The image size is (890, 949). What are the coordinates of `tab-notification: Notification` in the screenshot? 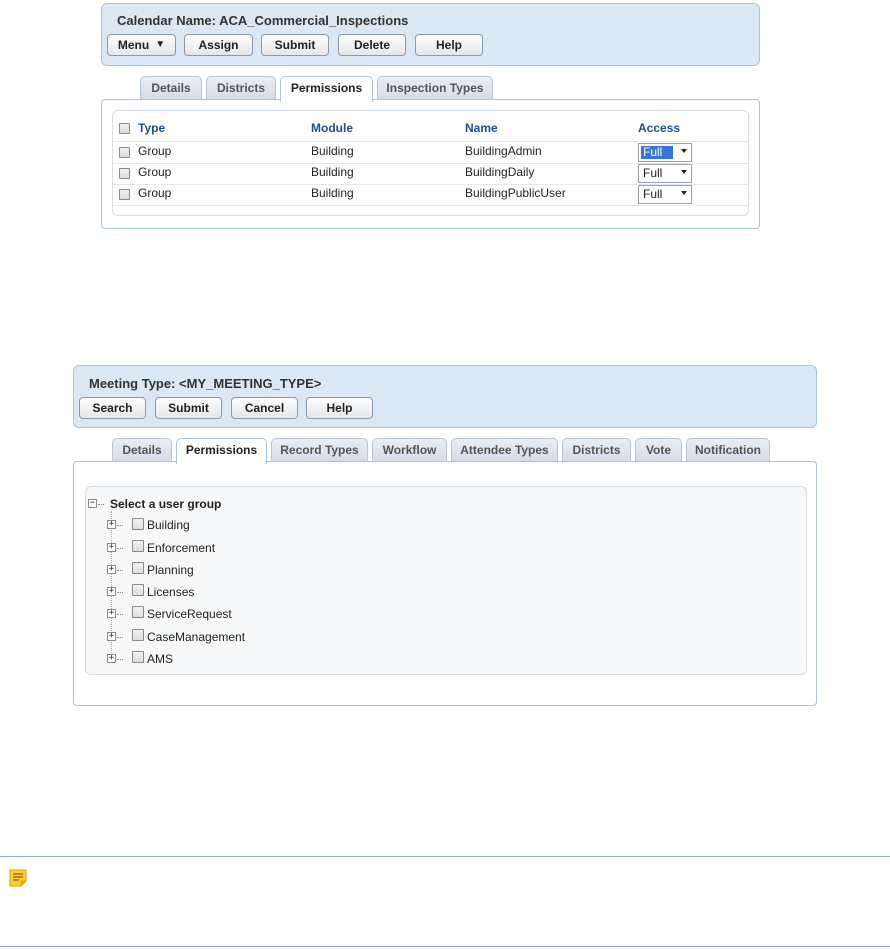 It's located at (728, 450).